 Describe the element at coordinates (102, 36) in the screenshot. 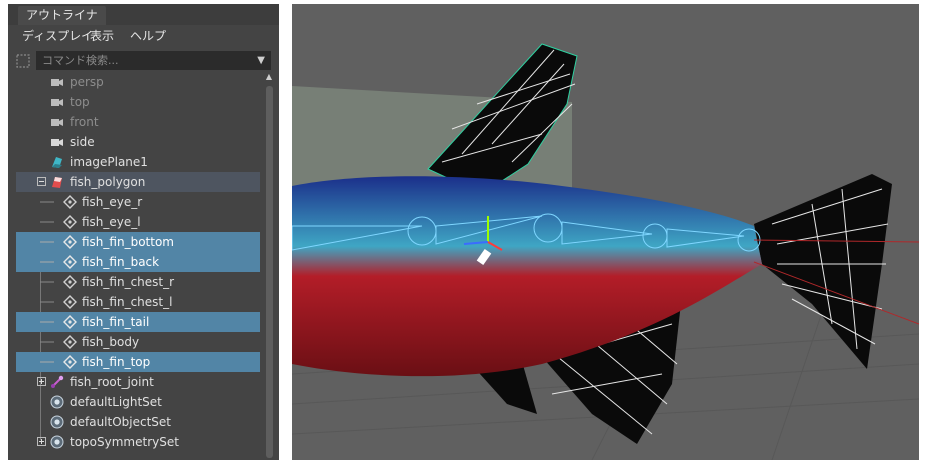

I see `menu-show: 表示` at that location.